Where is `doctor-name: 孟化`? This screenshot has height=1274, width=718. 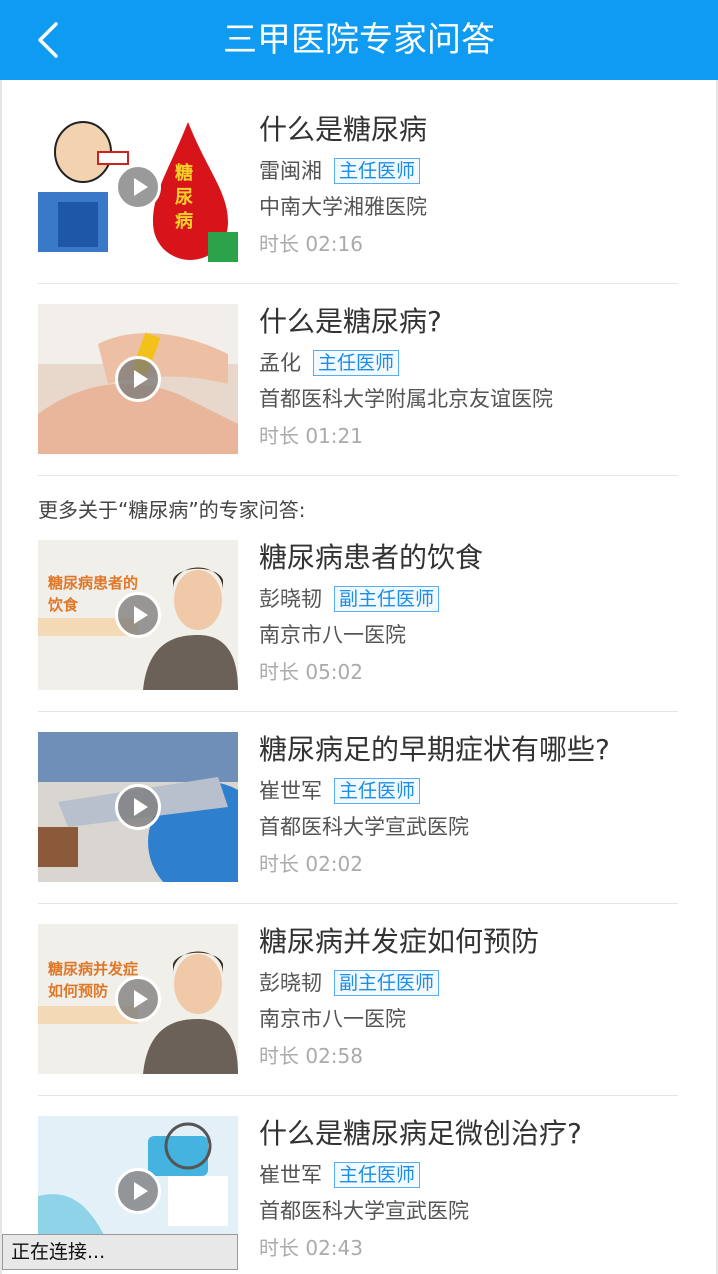 doctor-name: 孟化 is located at coordinates (280, 362).